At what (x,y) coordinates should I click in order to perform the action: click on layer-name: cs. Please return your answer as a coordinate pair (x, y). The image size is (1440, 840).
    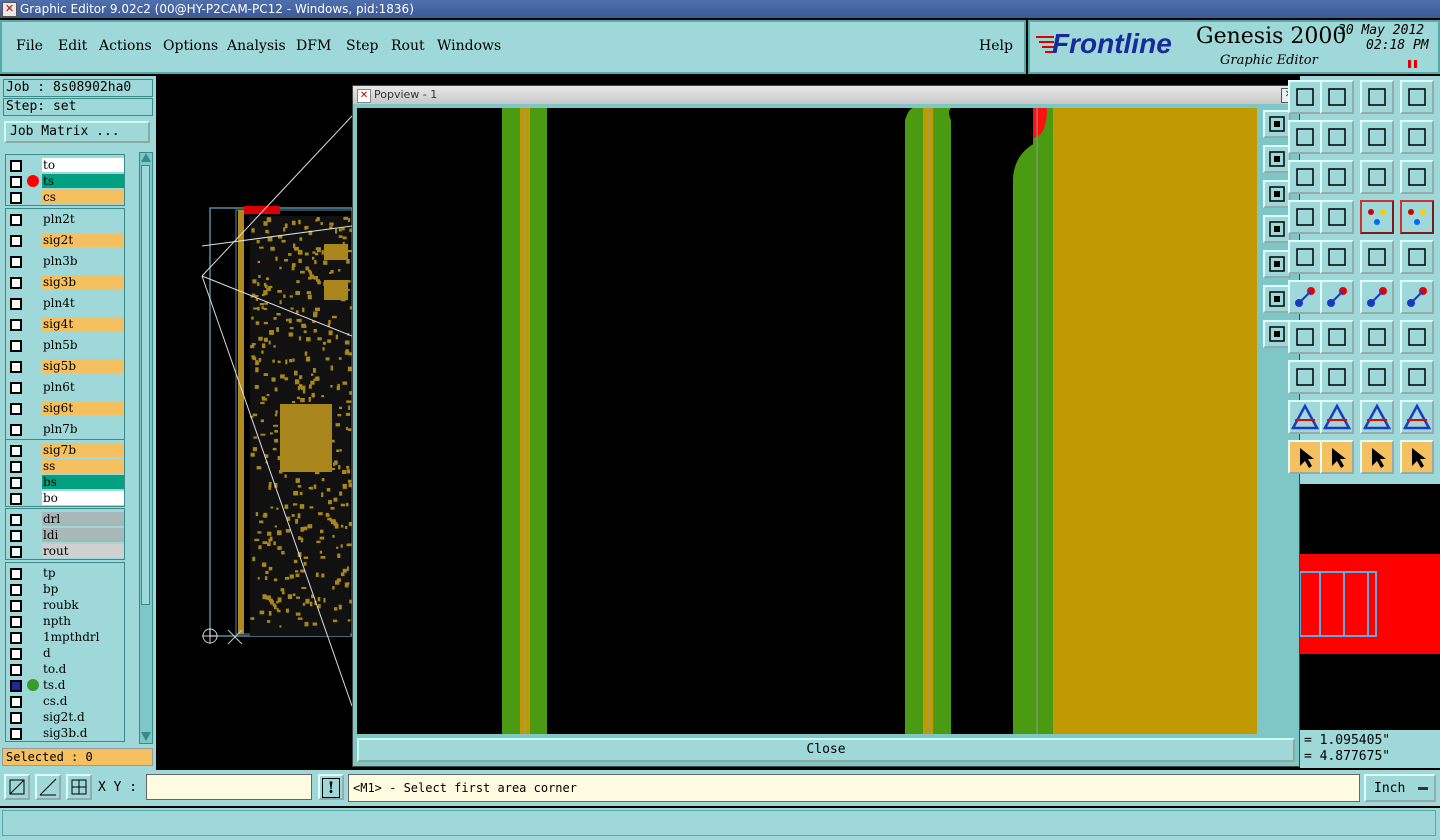
    Looking at the image, I should click on (83, 197).